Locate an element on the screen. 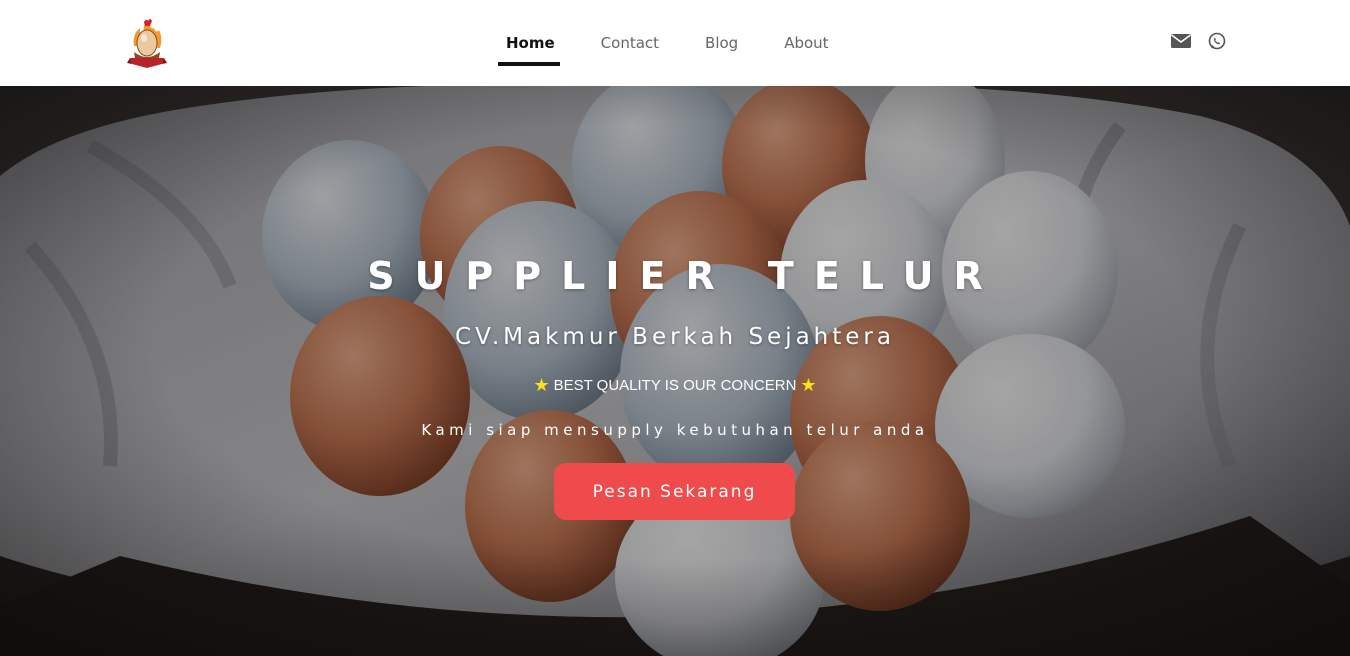 This screenshot has width=1350, height=656. nav-about-label: About is located at coordinates (806, 42).